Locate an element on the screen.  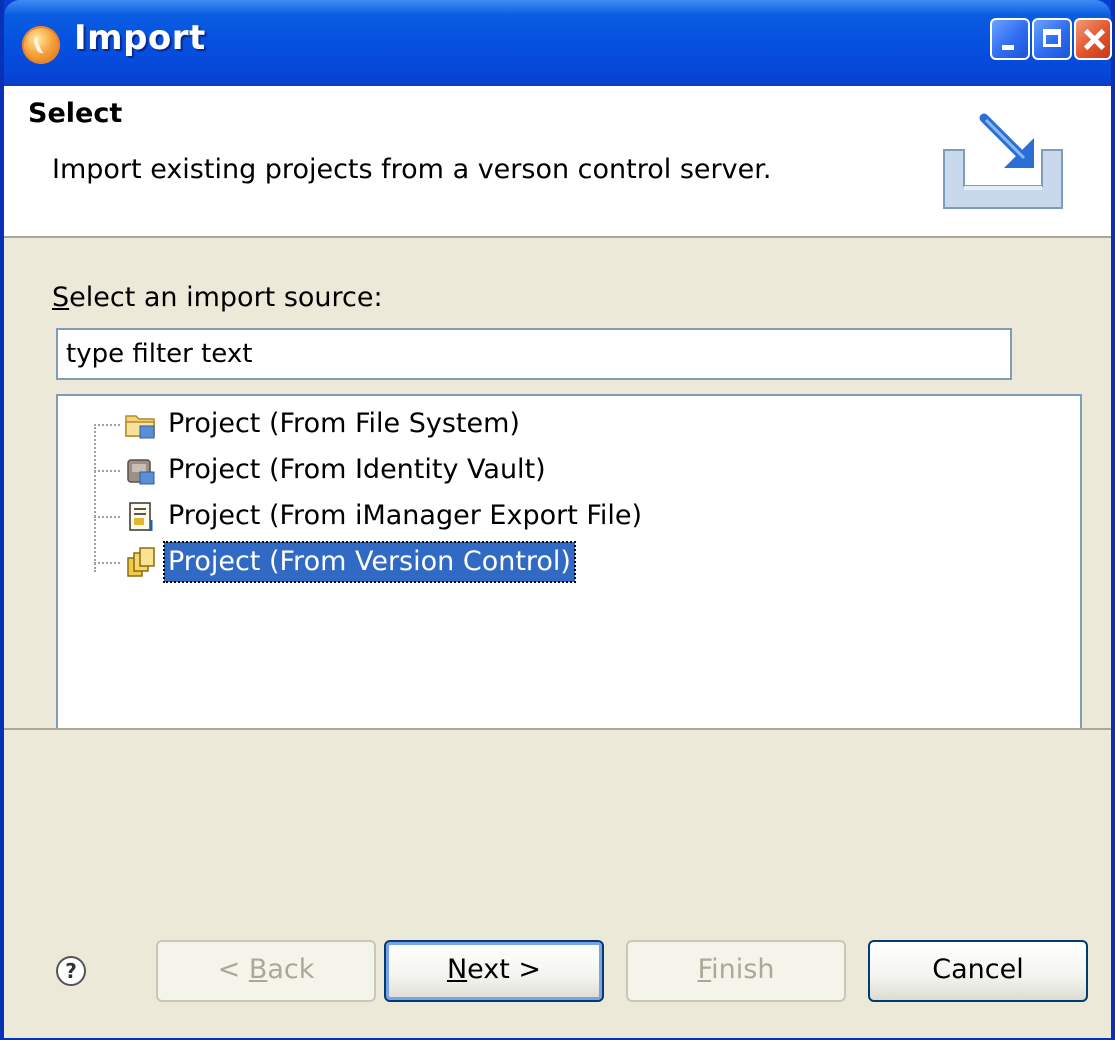
version-control-icon is located at coordinates (141, 562).